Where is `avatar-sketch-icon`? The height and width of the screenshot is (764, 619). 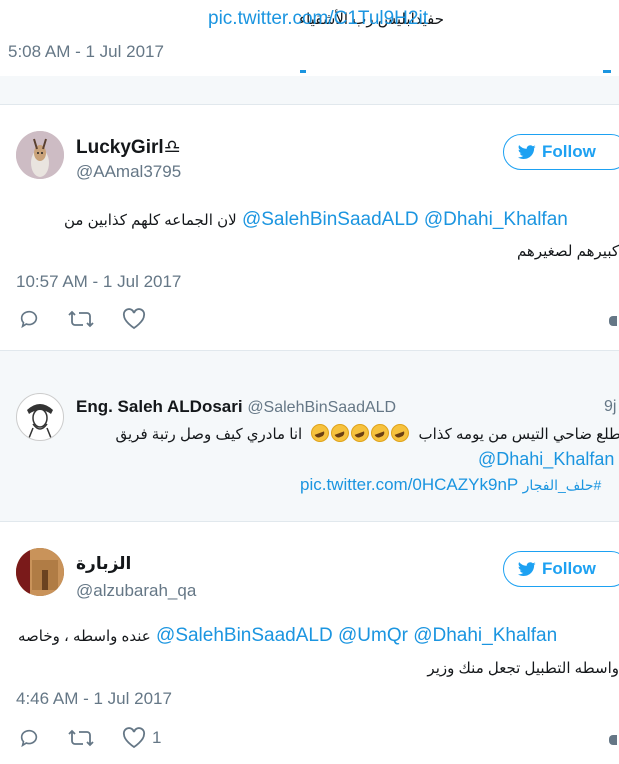
avatar-sketch-icon is located at coordinates (40, 417).